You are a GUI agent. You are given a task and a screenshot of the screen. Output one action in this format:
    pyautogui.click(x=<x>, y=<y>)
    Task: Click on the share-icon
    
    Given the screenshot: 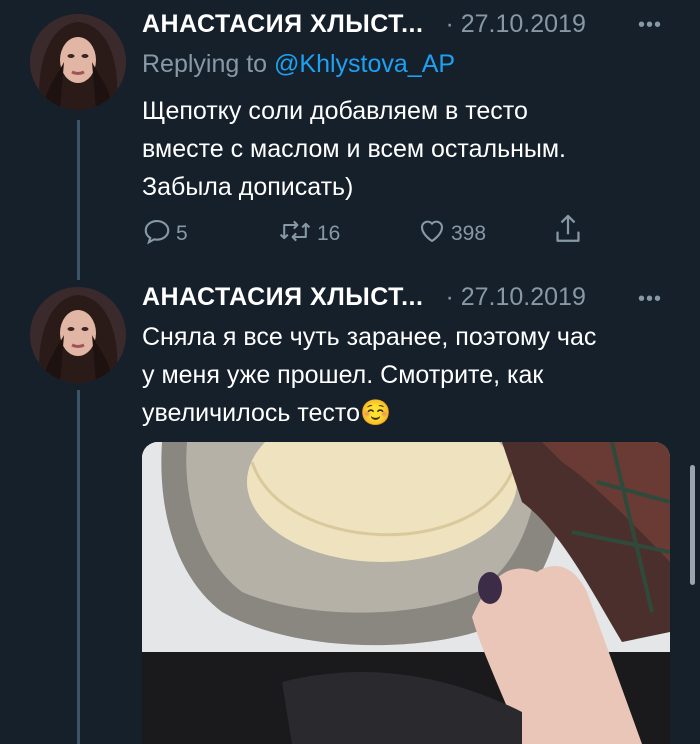 What is the action you would take?
    pyautogui.click(x=570, y=232)
    